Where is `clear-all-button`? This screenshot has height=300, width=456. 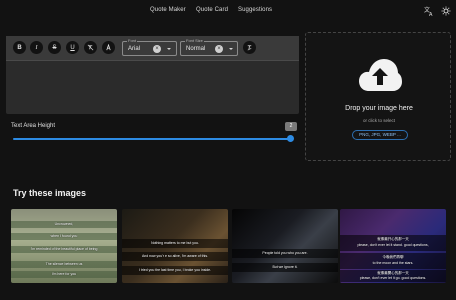 clear-all-button is located at coordinates (249, 47).